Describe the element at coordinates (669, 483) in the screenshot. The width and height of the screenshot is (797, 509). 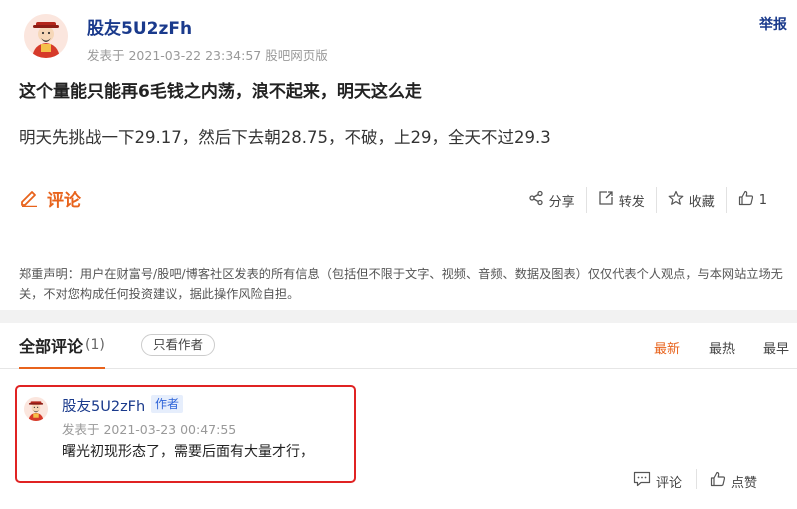
I see `reply-label: 评论` at that location.